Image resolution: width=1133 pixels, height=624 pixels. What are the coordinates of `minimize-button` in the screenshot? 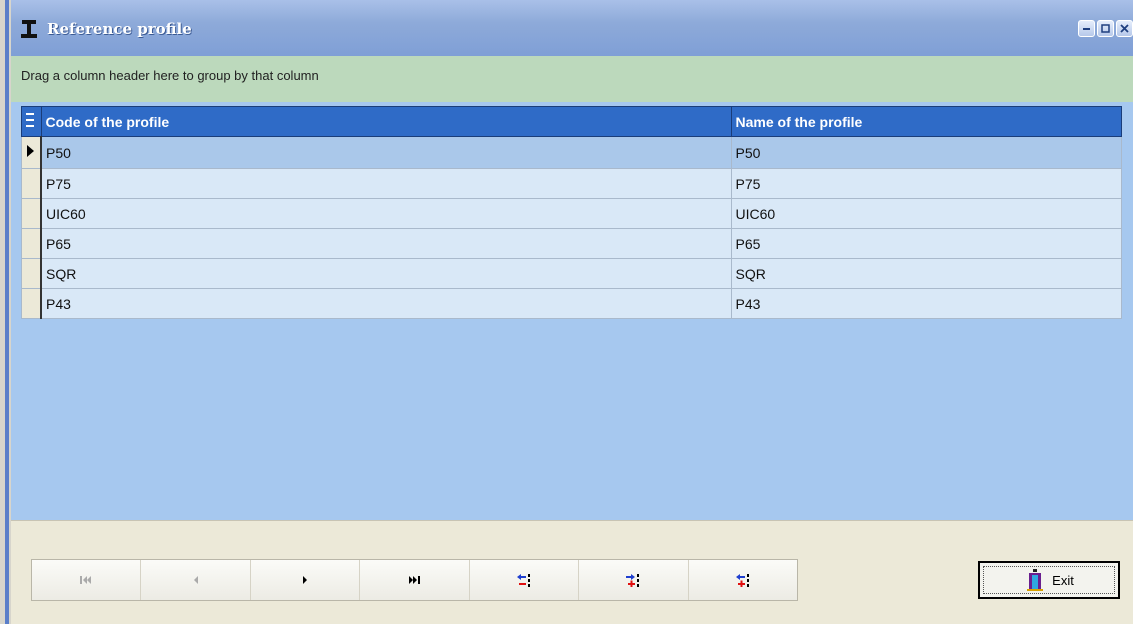 It's located at (1086, 28).